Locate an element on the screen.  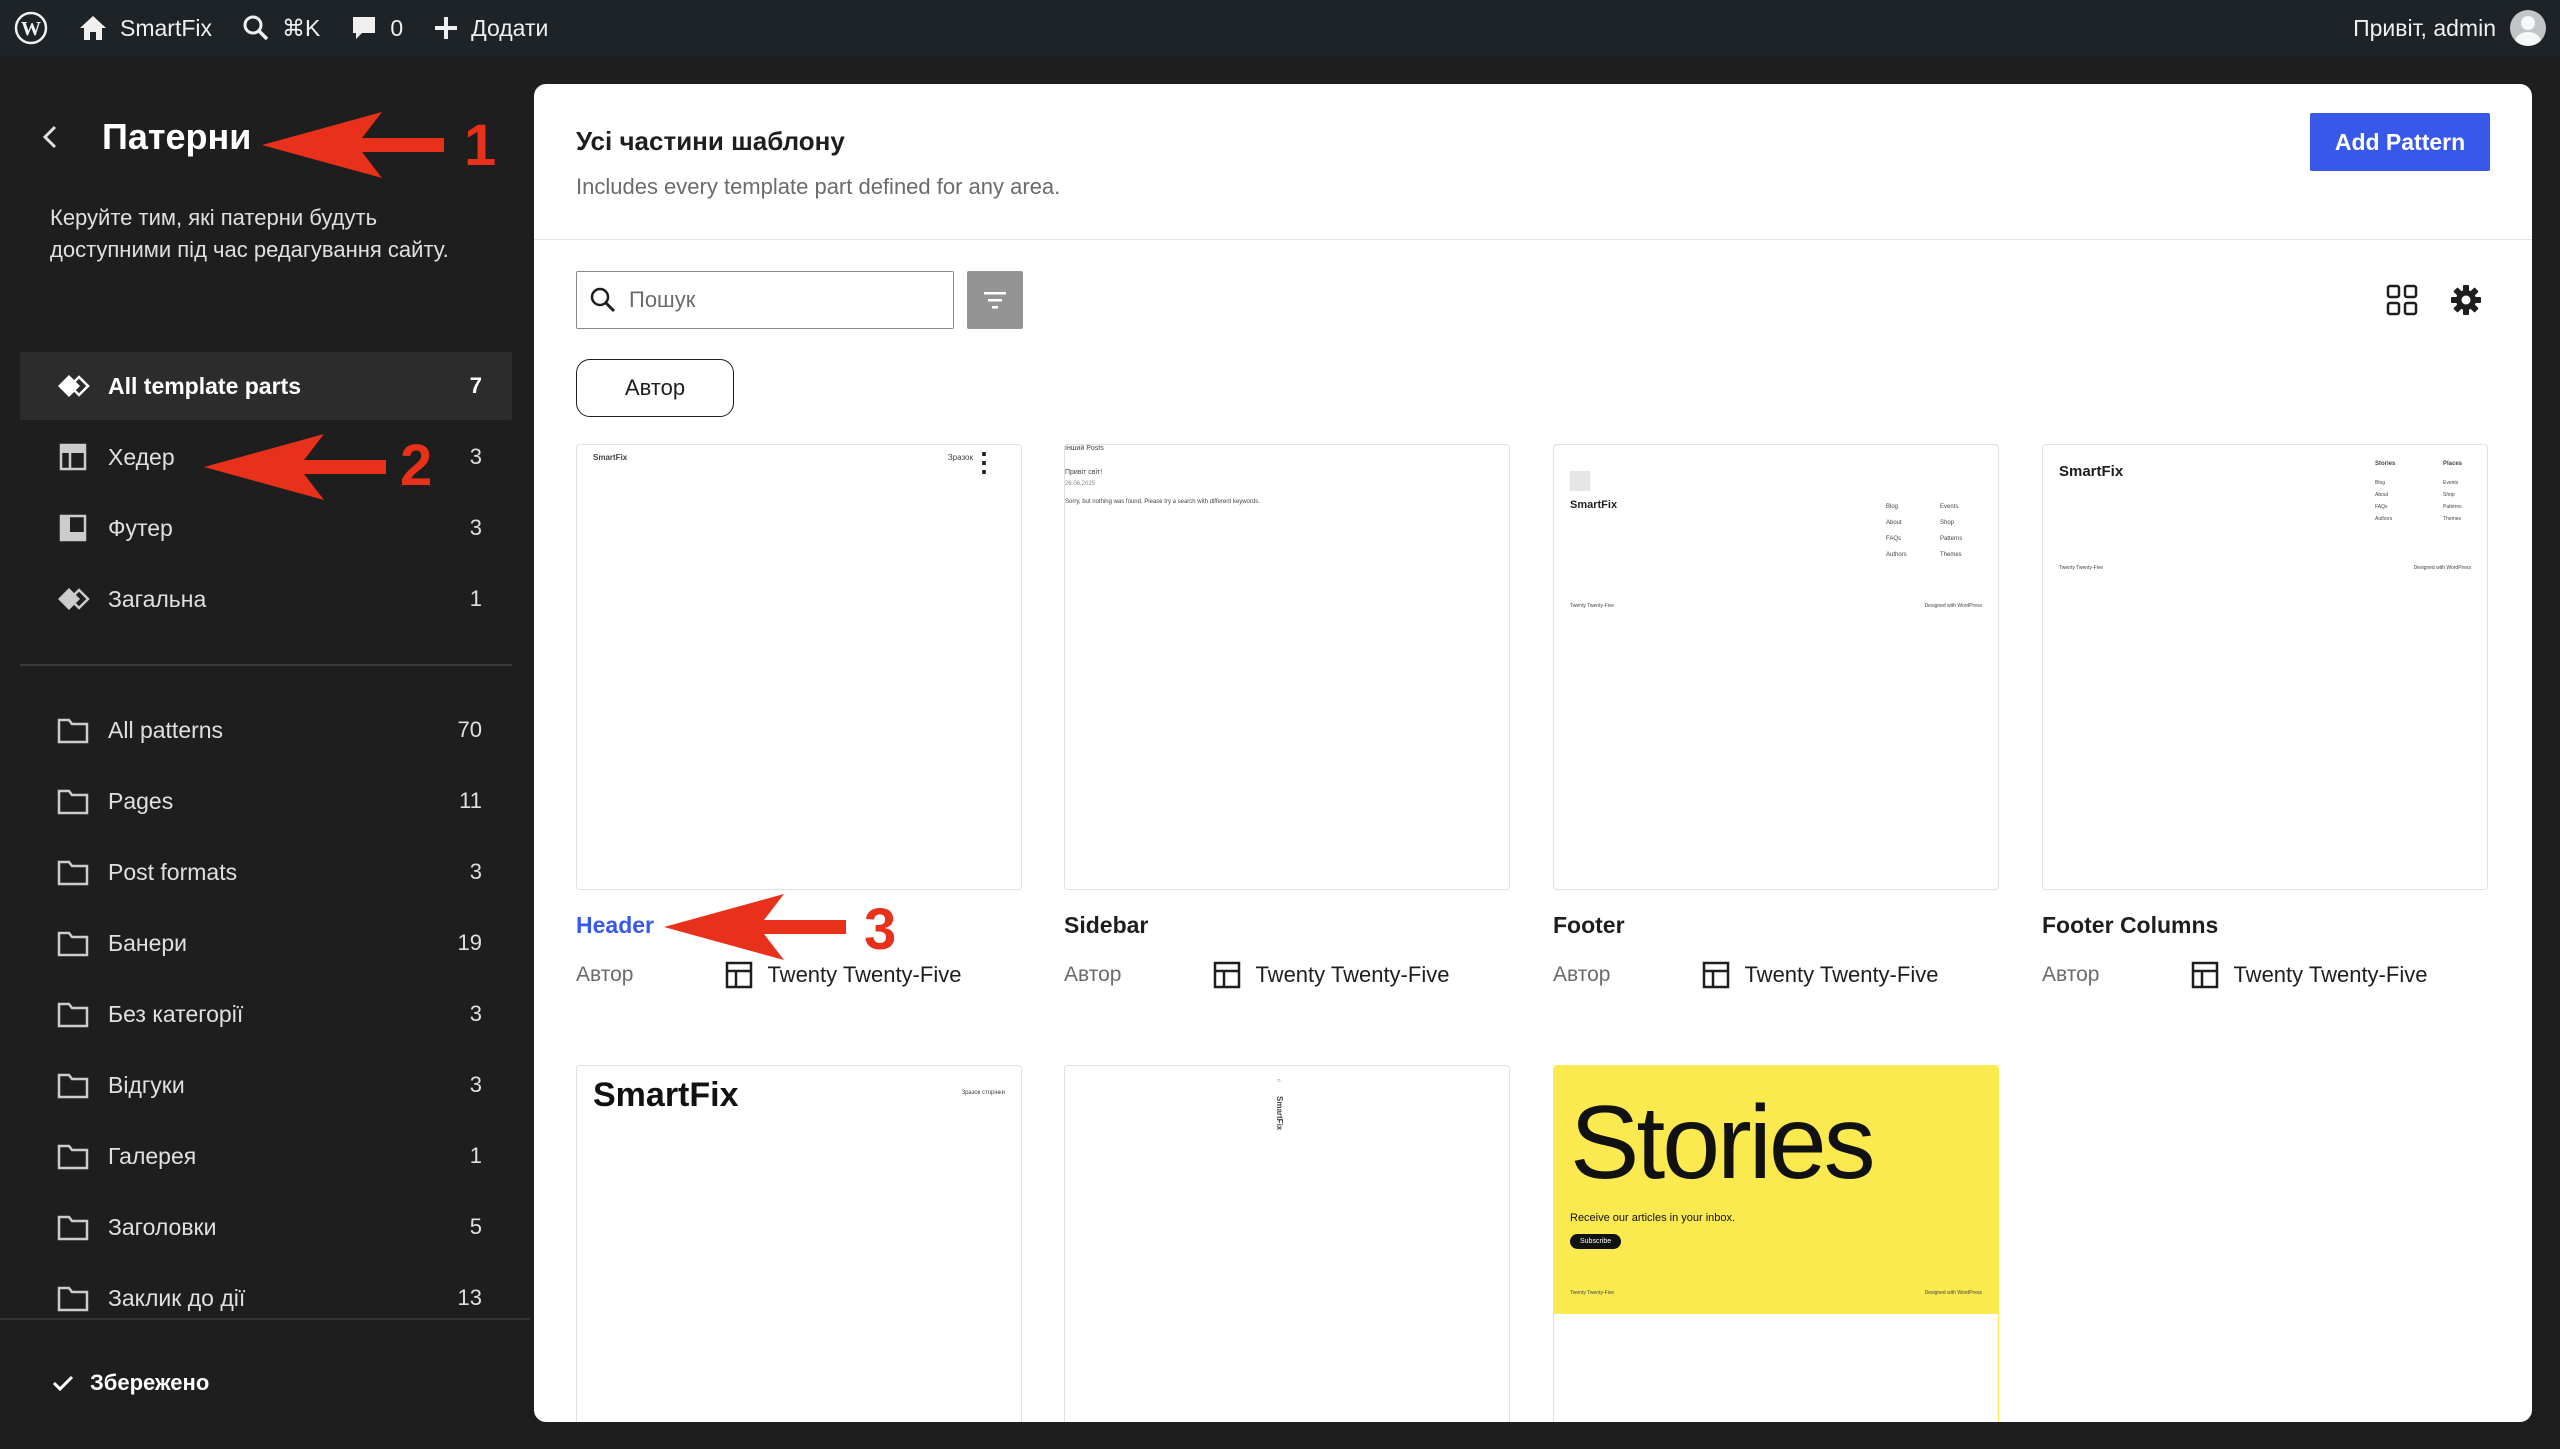
comments-count: 0 is located at coordinates (397, 27).